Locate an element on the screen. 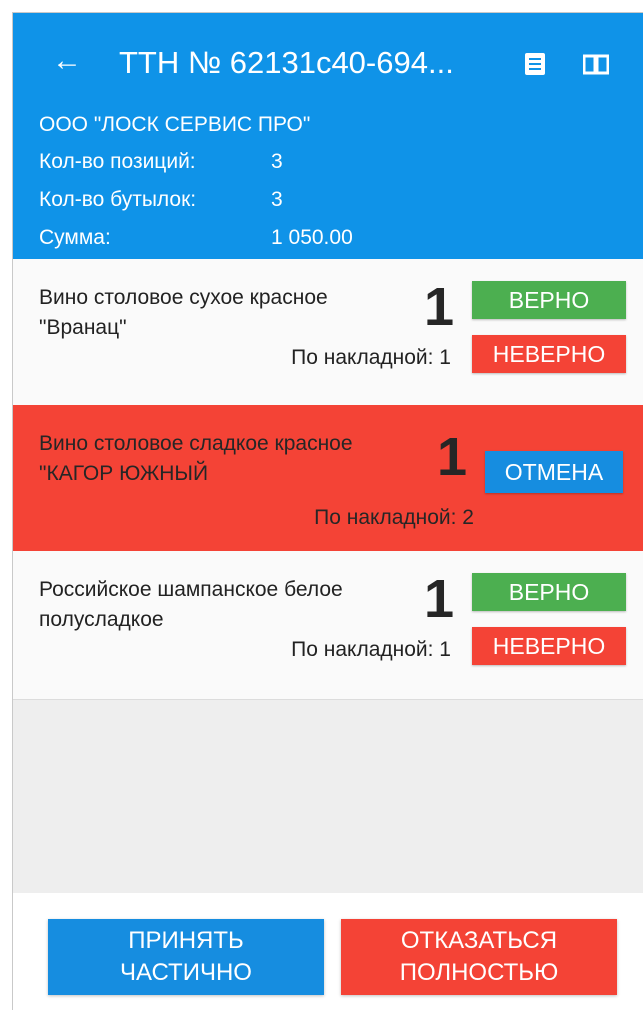 The image size is (643, 1010). sum-label: Сумма: is located at coordinates (75, 237).